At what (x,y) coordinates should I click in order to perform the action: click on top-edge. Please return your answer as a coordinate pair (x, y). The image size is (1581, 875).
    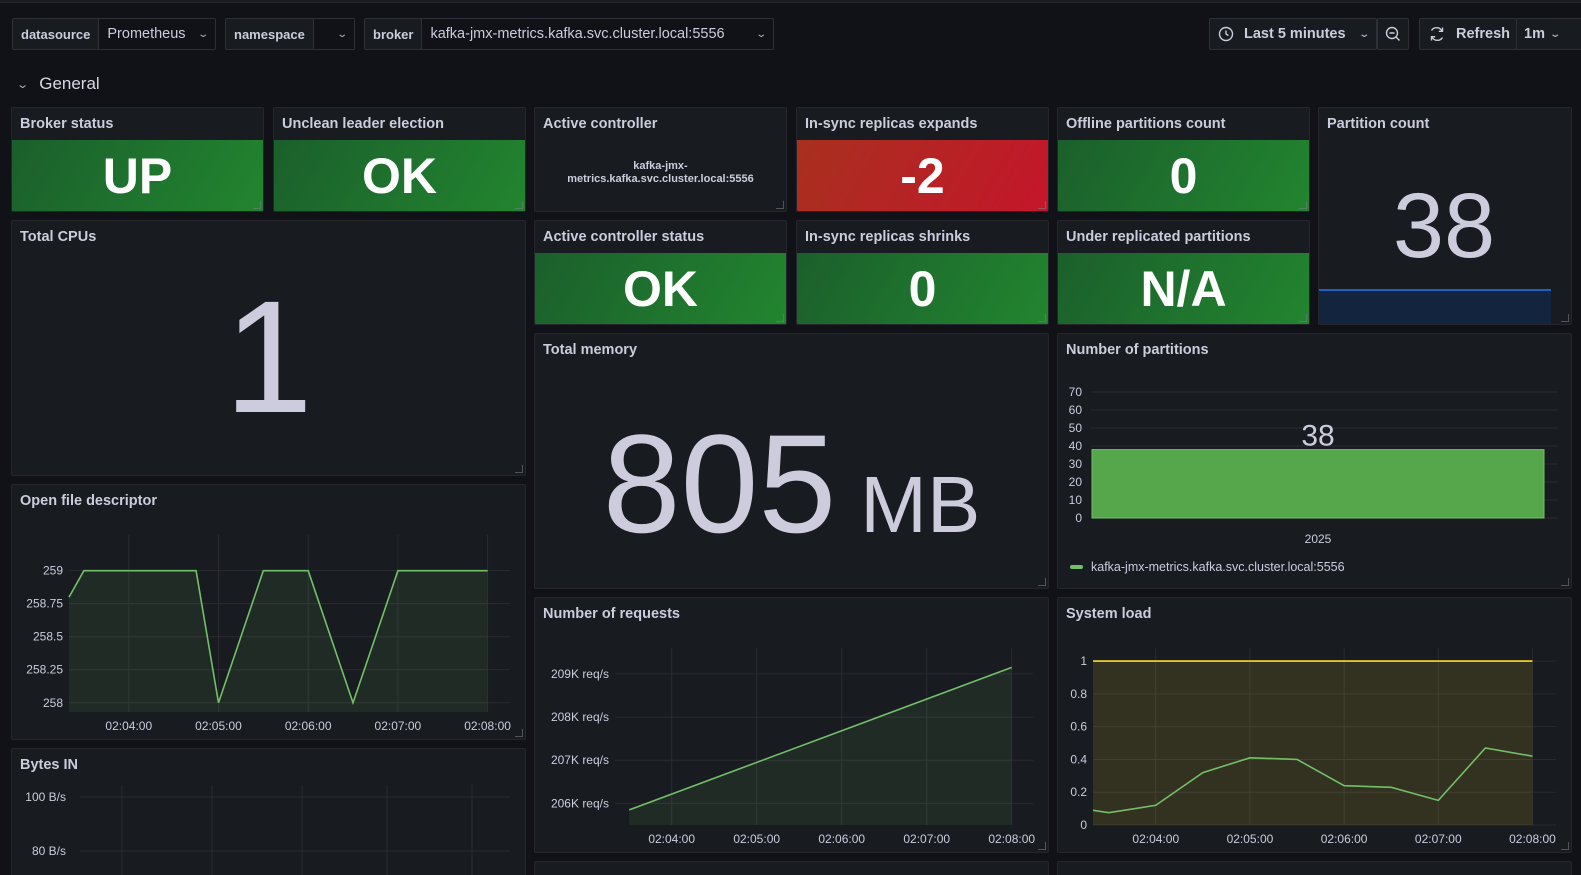
    Looking at the image, I should click on (790, 1).